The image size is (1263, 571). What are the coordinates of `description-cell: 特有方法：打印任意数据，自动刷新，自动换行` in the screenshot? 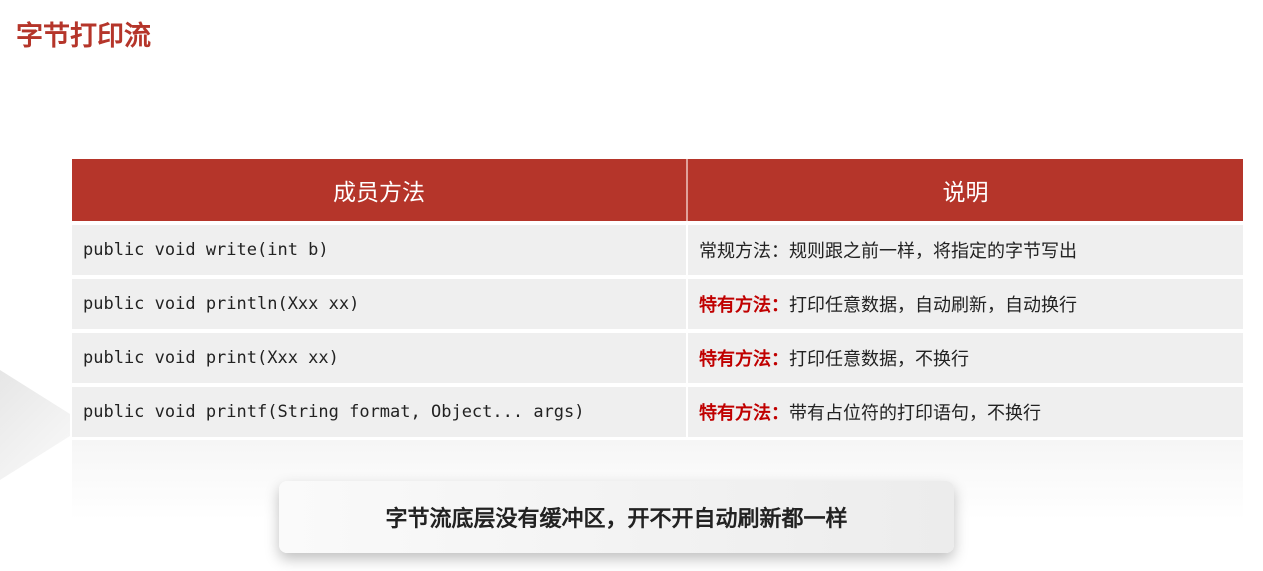 It's located at (964, 304).